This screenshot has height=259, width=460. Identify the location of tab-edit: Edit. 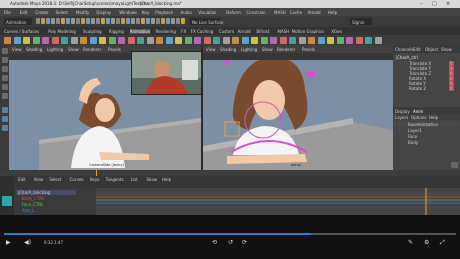
(417, 49).